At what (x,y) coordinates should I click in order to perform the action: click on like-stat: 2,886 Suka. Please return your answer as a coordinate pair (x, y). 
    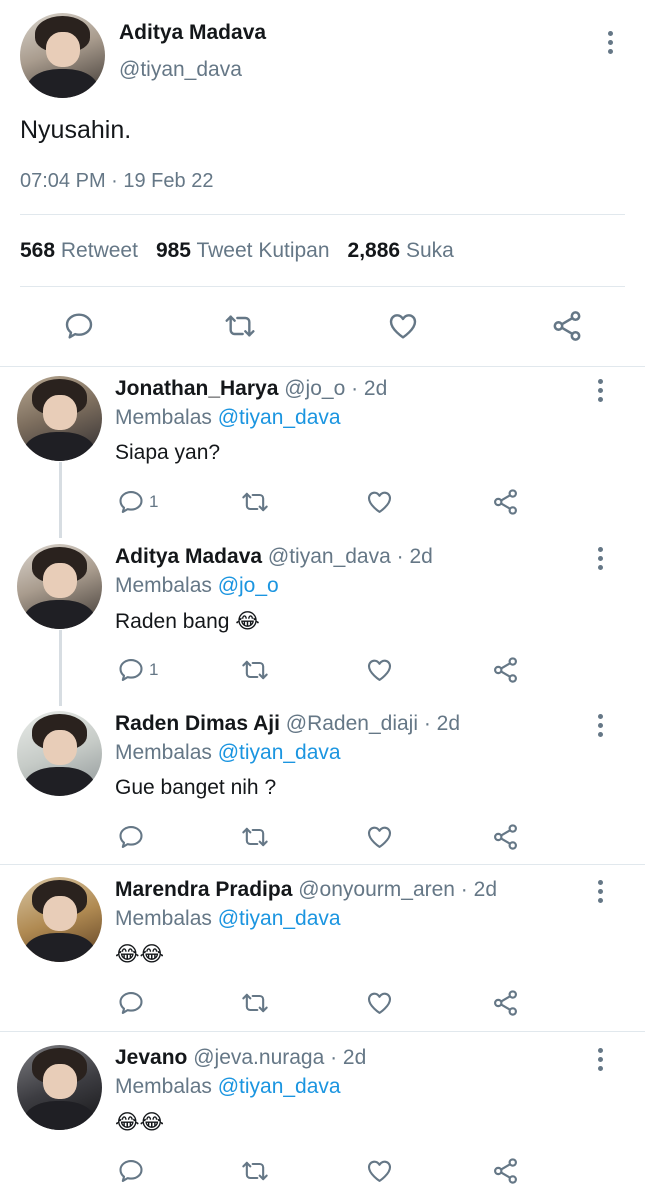
    Looking at the image, I should click on (401, 250).